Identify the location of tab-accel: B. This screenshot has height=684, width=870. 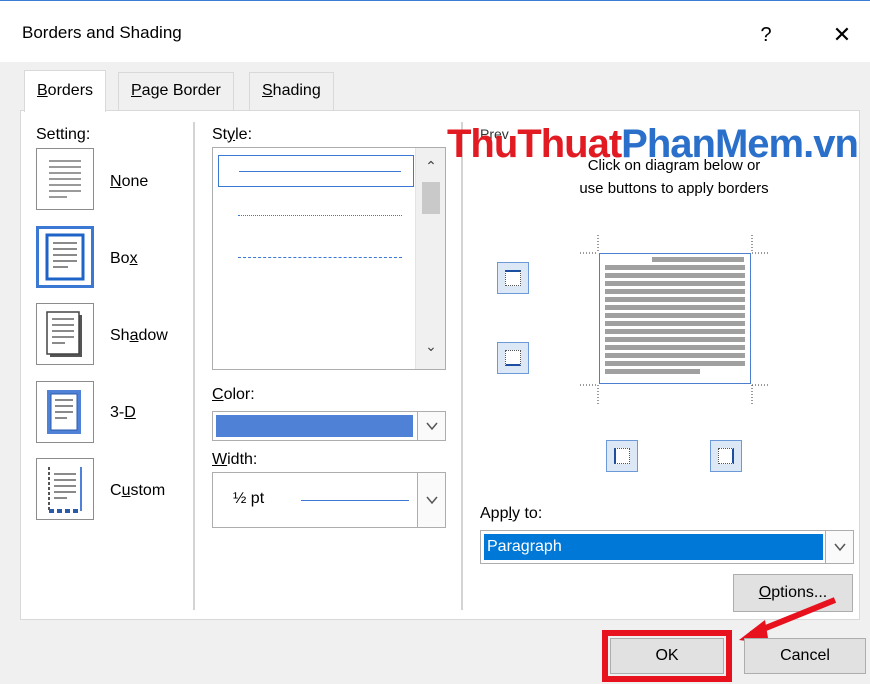
(42, 90).